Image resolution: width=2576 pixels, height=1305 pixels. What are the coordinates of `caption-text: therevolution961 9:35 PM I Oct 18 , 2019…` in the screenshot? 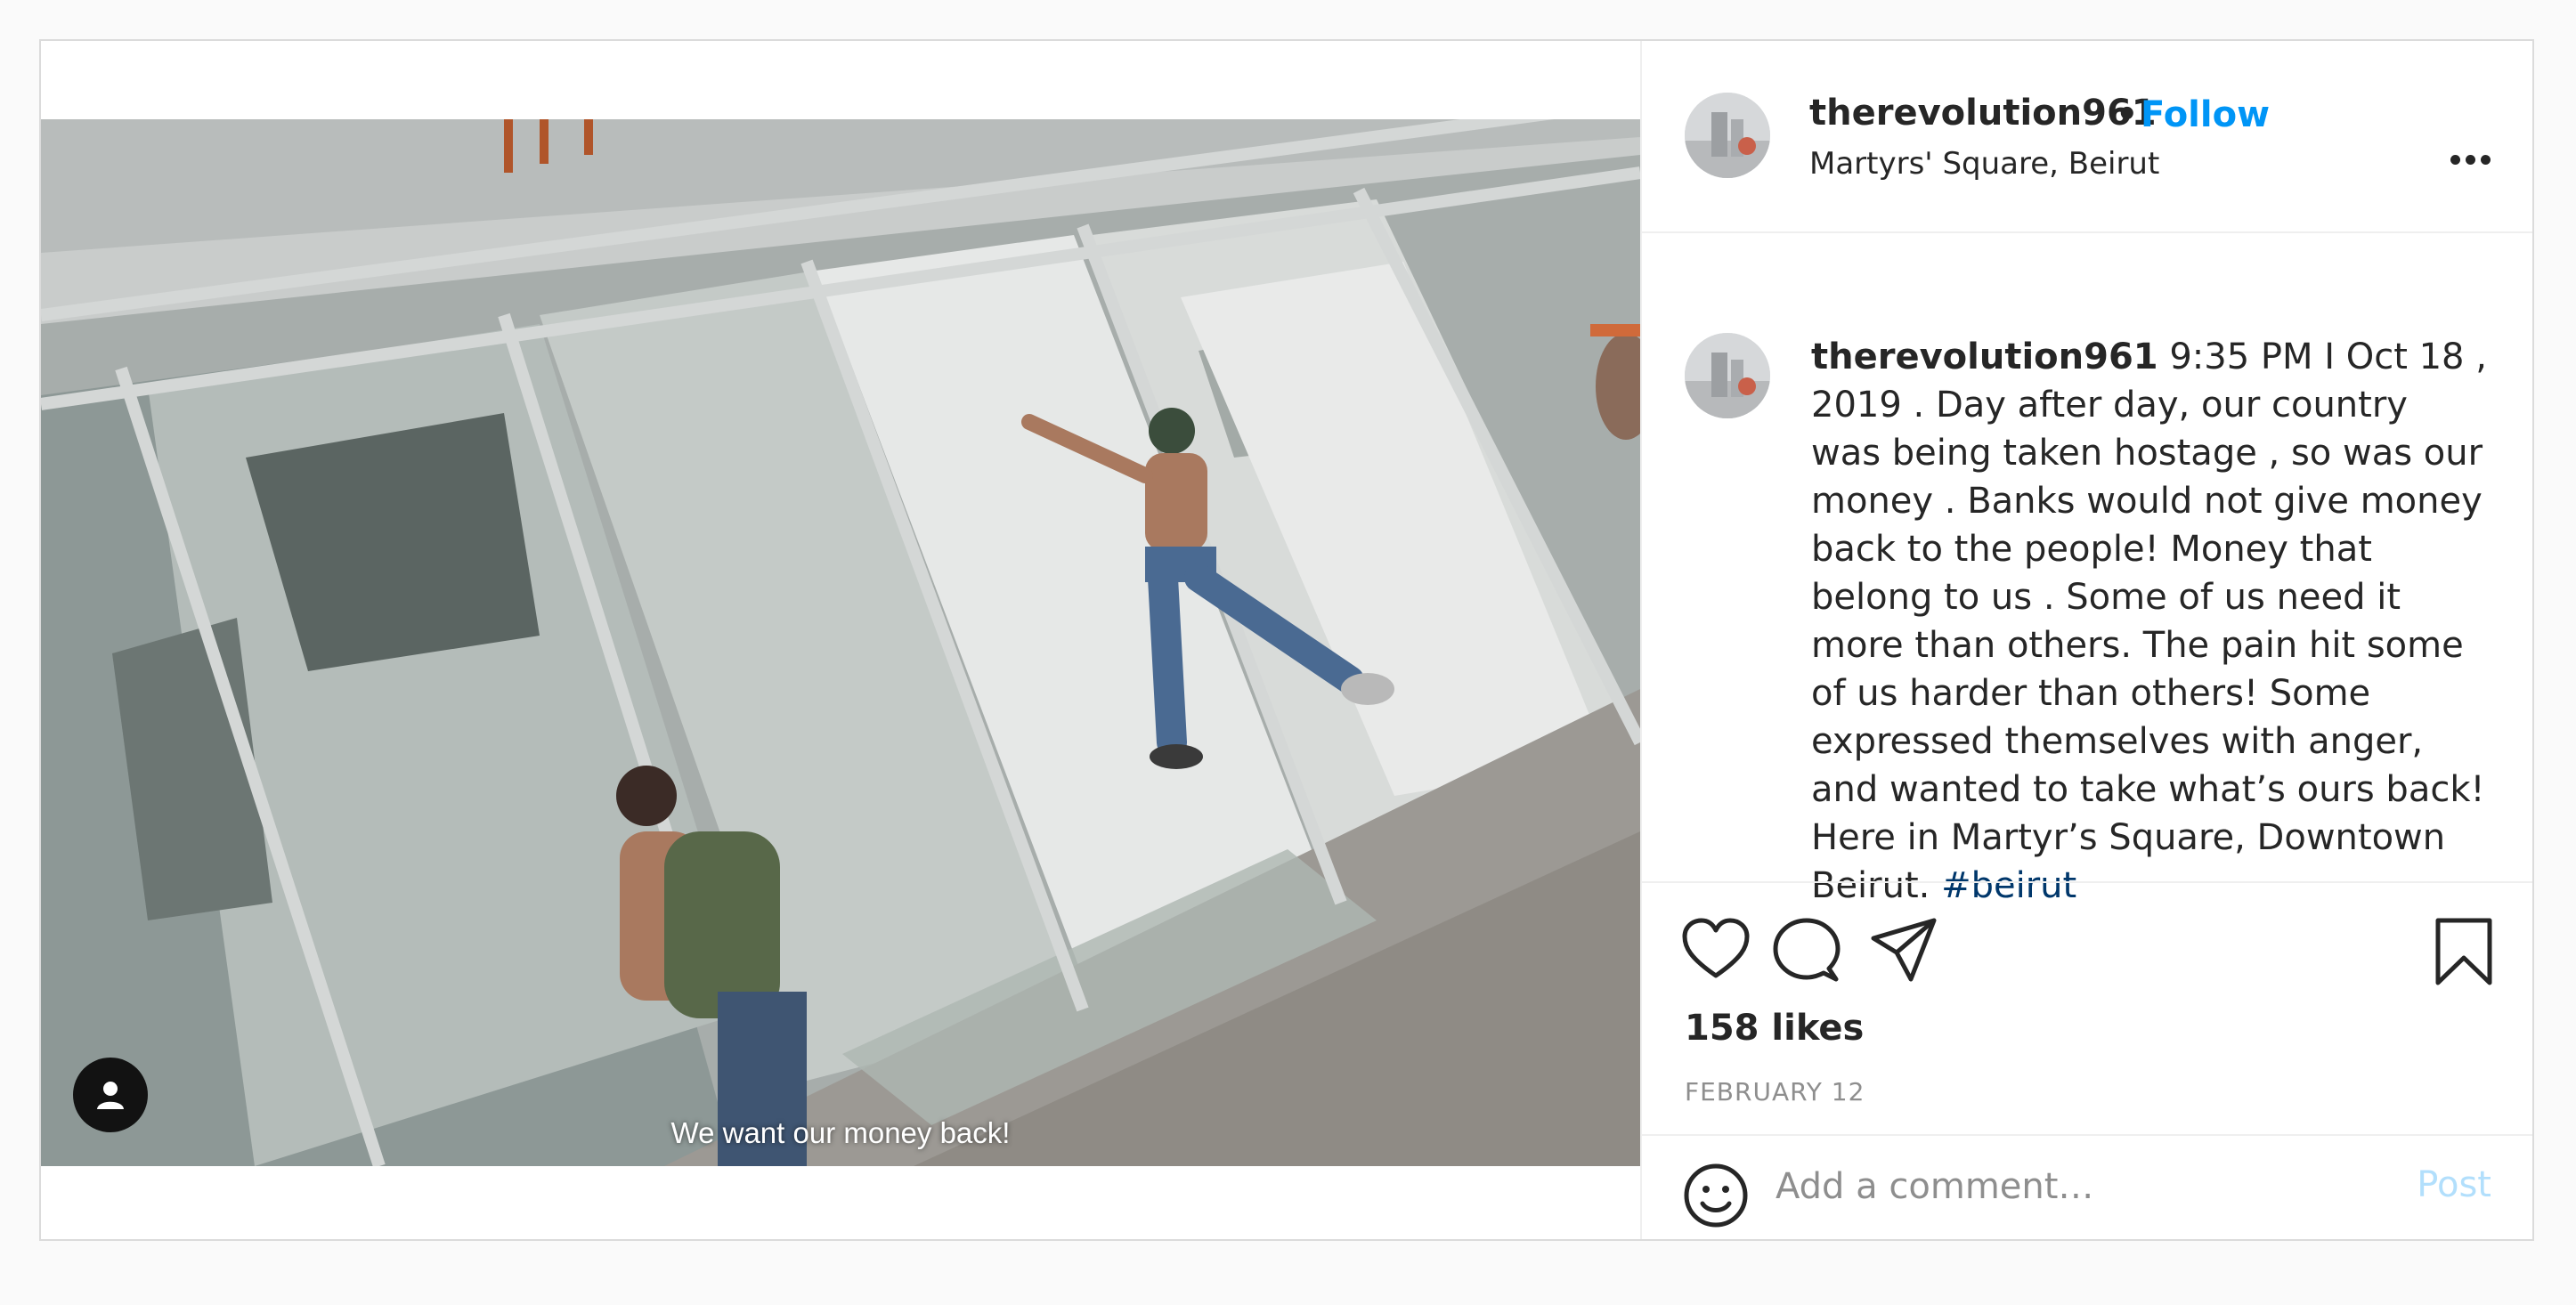 It's located at (2149, 621).